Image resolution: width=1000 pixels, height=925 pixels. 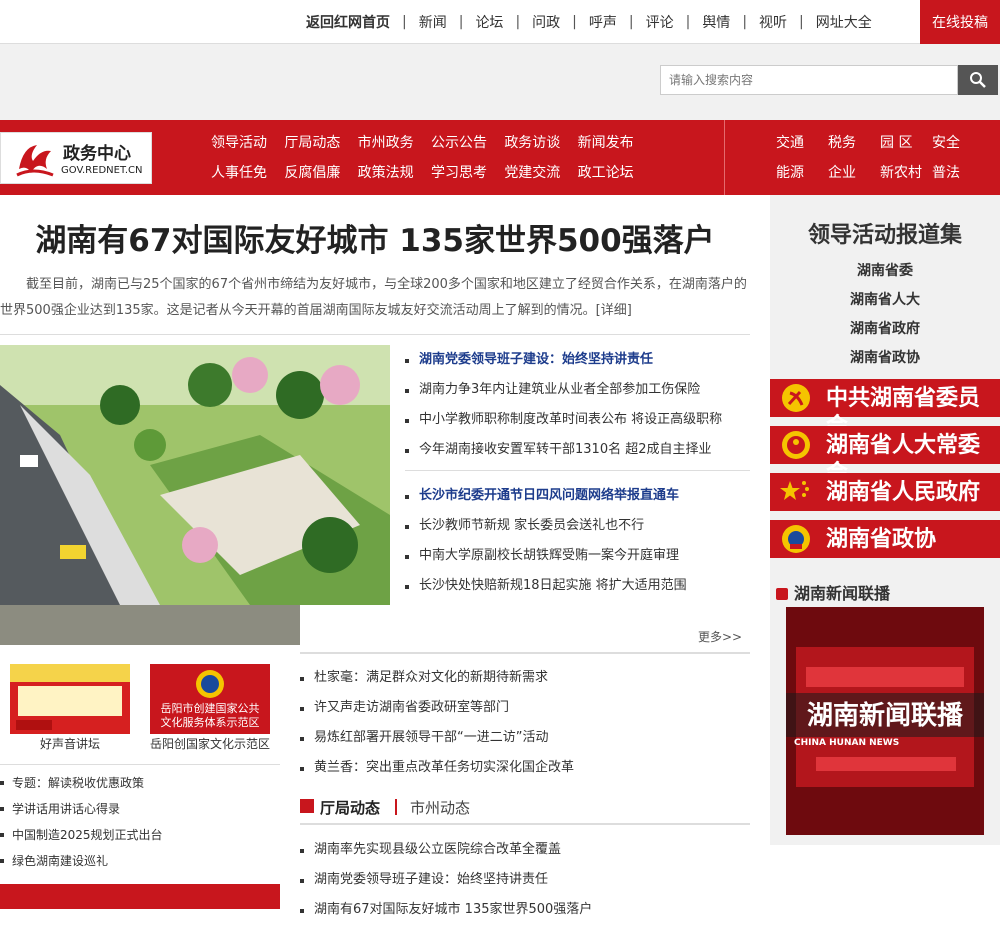 I want to click on ad-culture-banner: 岳阳市创建国家公共 文化服务体系示范区, so click(x=210, y=699).